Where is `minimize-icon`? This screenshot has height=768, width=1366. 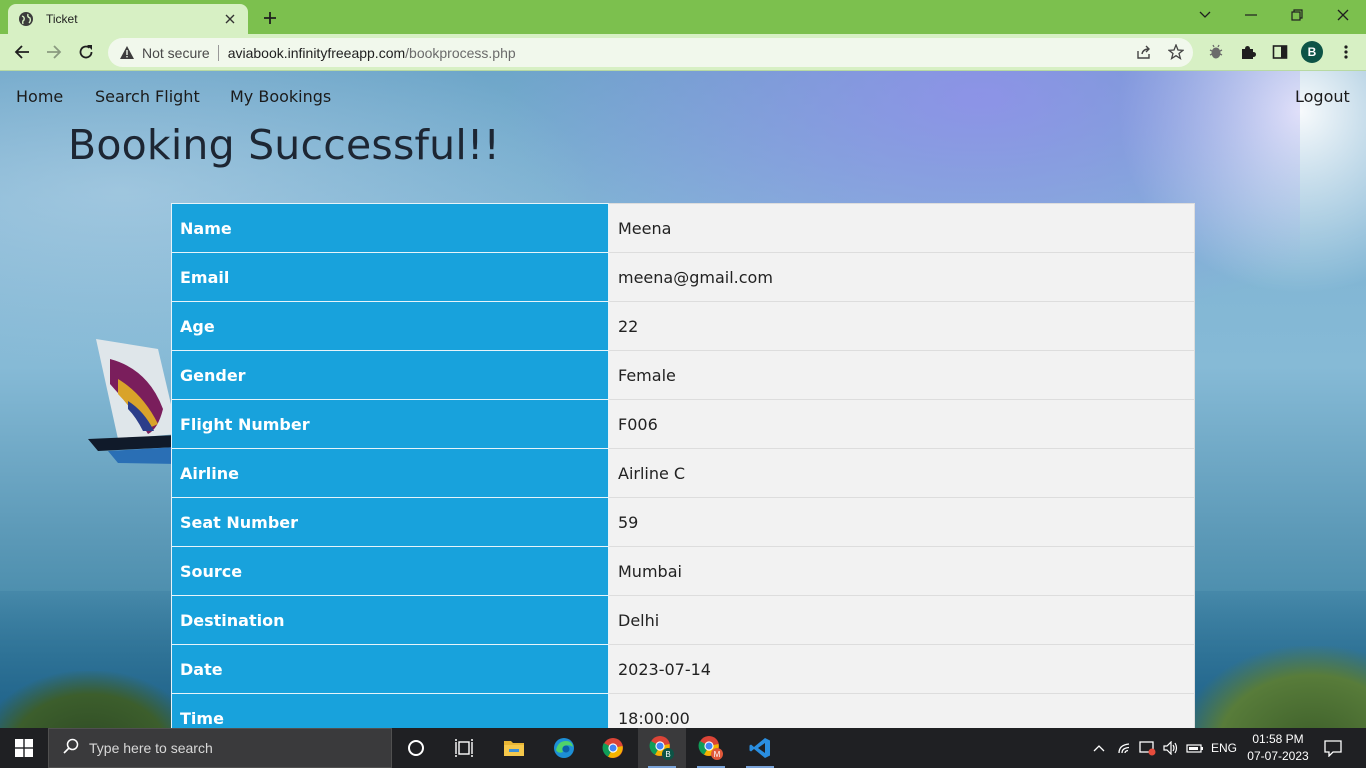
minimize-icon is located at coordinates (1251, 15).